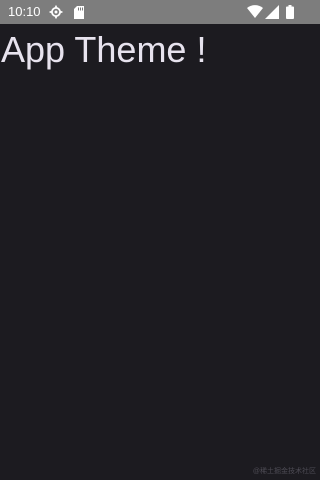 The width and height of the screenshot is (320, 480). What do you see at coordinates (24, 11) in the screenshot?
I see `status-time: 10:10` at bounding box center [24, 11].